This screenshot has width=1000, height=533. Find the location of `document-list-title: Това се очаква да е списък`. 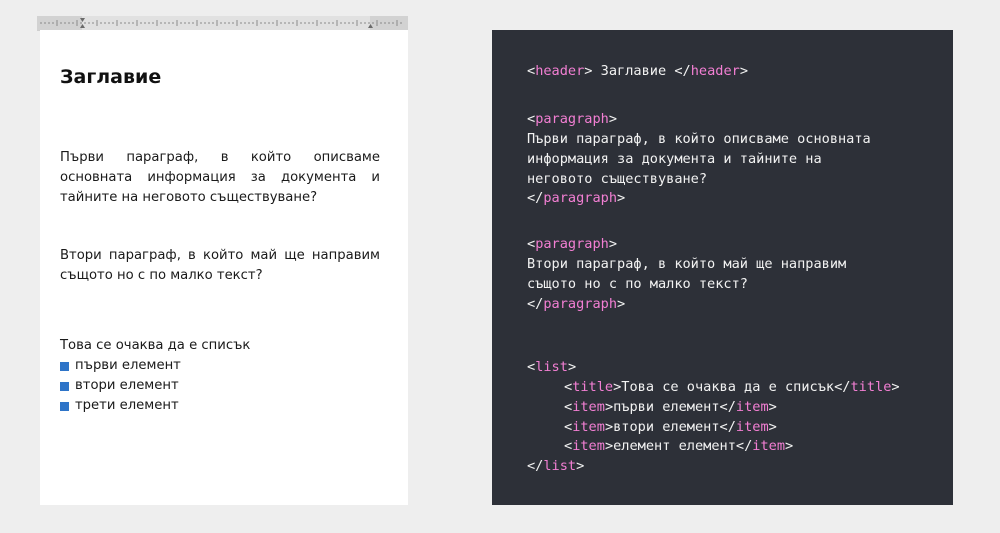

document-list-title: Това се очаква да е списък is located at coordinates (155, 345).